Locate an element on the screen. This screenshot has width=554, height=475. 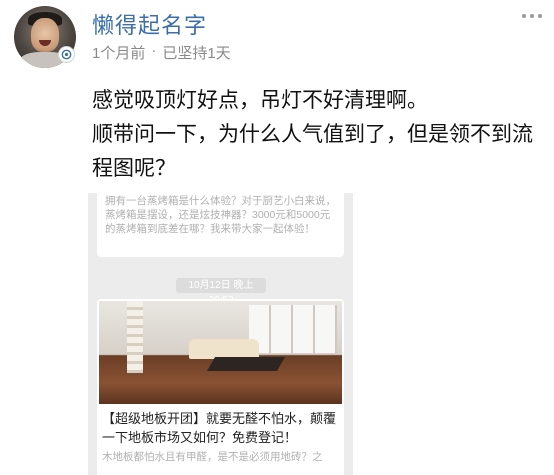
article-snippet: 木地板都怕水且有甲醛，是不是必须用地砖？之 is located at coordinates (212, 457).